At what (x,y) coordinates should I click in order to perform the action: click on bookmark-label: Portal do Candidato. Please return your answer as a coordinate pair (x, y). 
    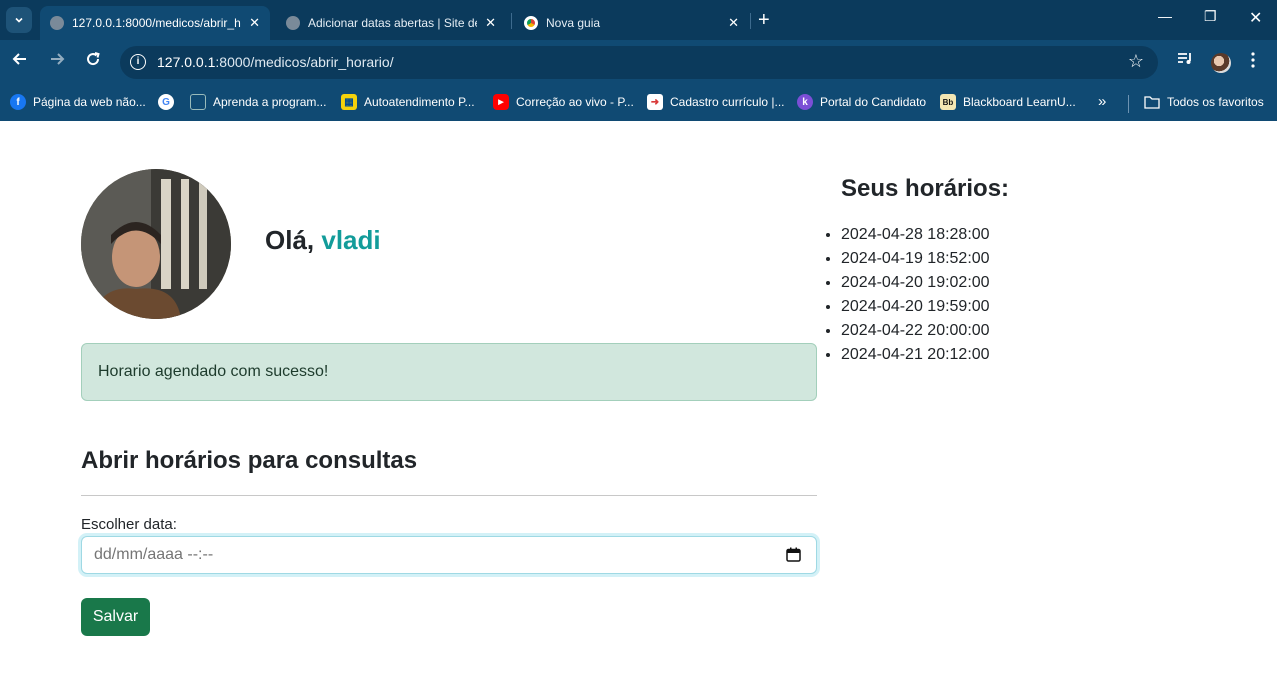
    Looking at the image, I should click on (873, 102).